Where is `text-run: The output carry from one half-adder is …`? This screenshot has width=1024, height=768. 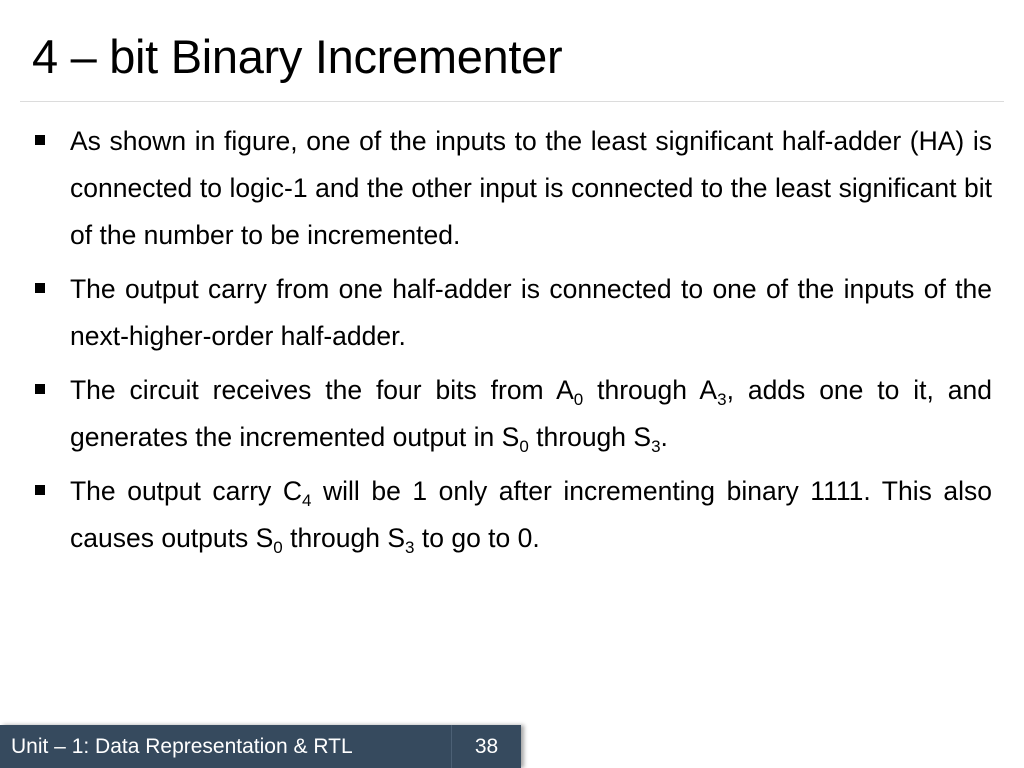 text-run: The output carry from one half-adder is … is located at coordinates (531, 312).